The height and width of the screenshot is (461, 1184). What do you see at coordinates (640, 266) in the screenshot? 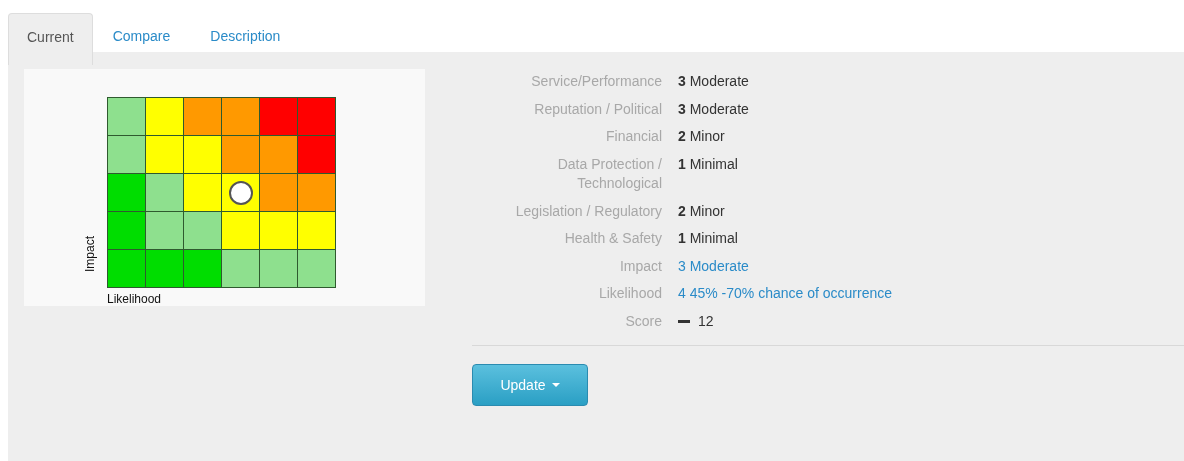
I see `field-label: Impact` at bounding box center [640, 266].